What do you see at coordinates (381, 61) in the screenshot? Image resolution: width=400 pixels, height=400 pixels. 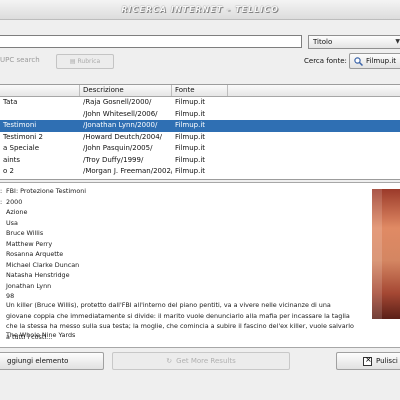 I see `source-select-label: Filmup.it` at bounding box center [381, 61].